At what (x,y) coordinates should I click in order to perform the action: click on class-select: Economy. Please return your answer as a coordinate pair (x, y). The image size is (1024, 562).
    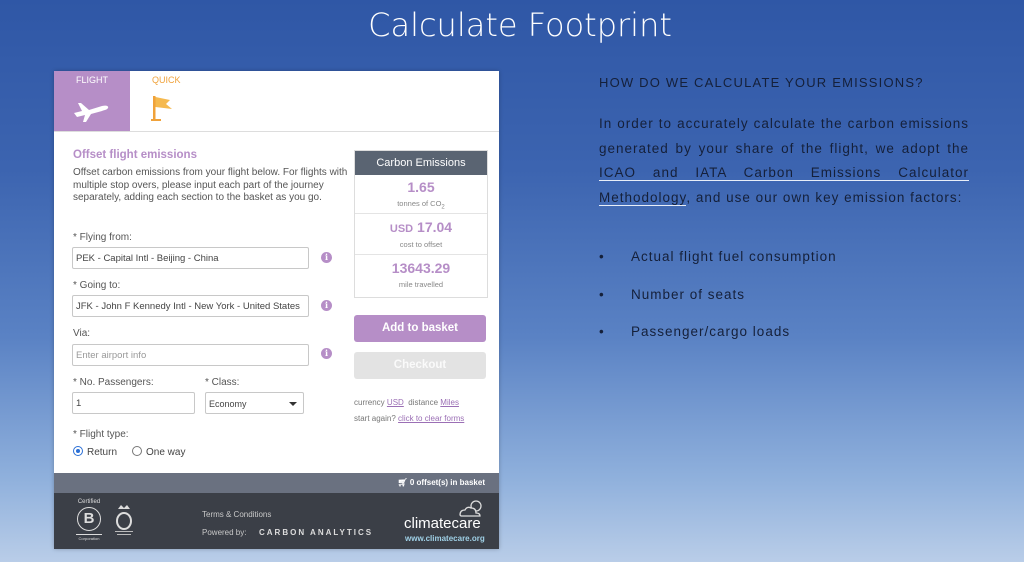
    Looking at the image, I should click on (254, 403).